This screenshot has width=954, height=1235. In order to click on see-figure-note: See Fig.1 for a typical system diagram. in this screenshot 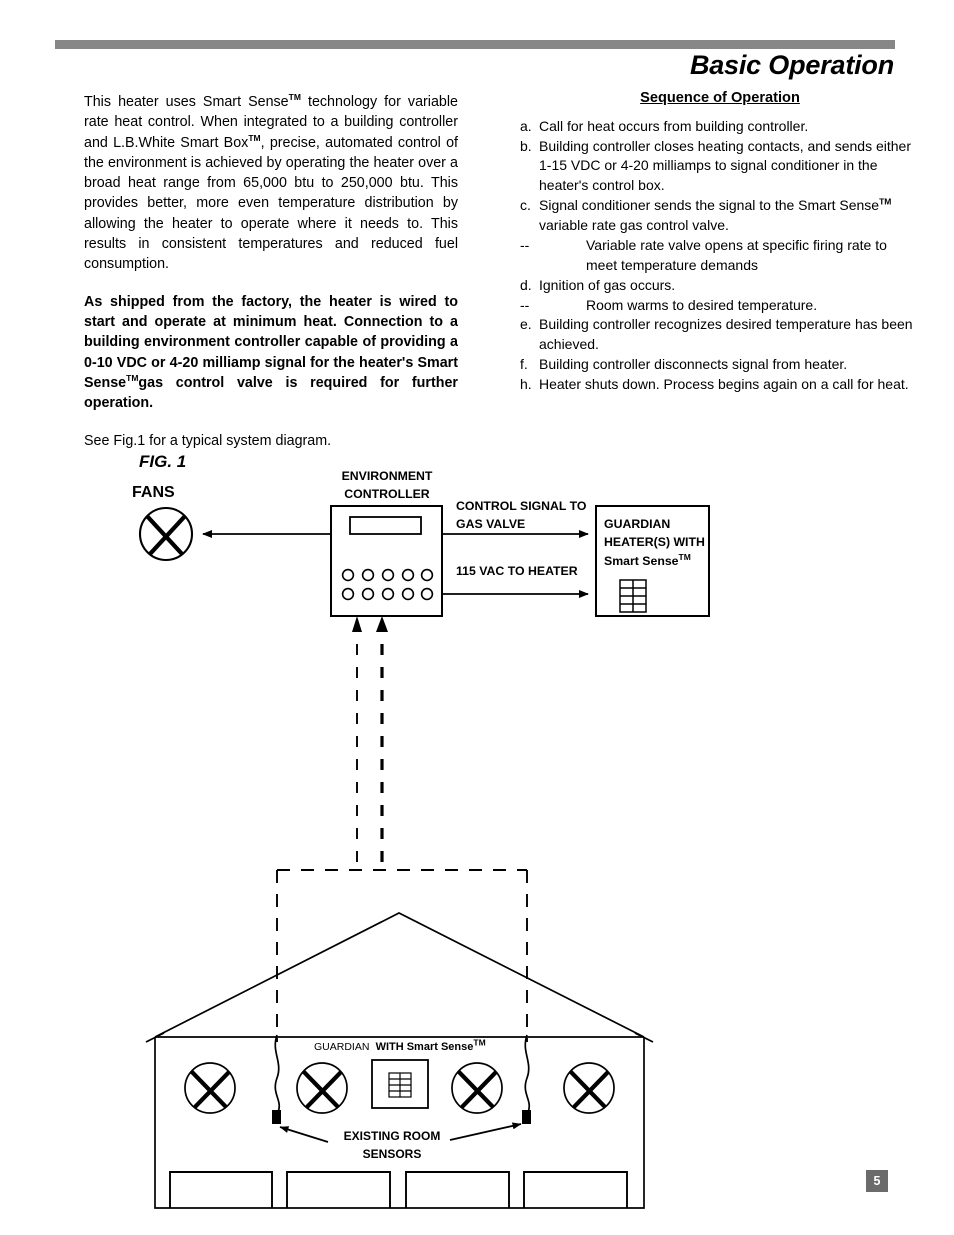, I will do `click(208, 441)`.